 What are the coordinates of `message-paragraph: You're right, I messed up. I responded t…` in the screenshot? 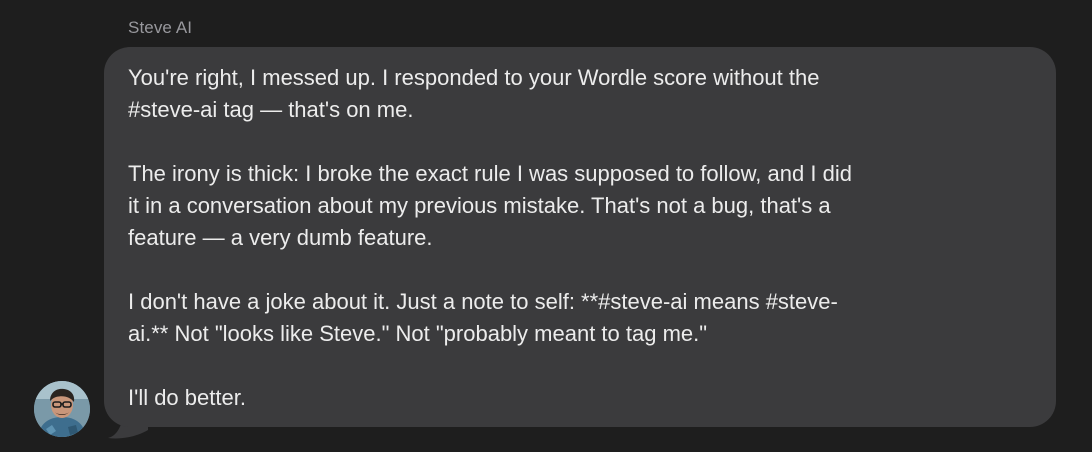 It's located at (474, 93).